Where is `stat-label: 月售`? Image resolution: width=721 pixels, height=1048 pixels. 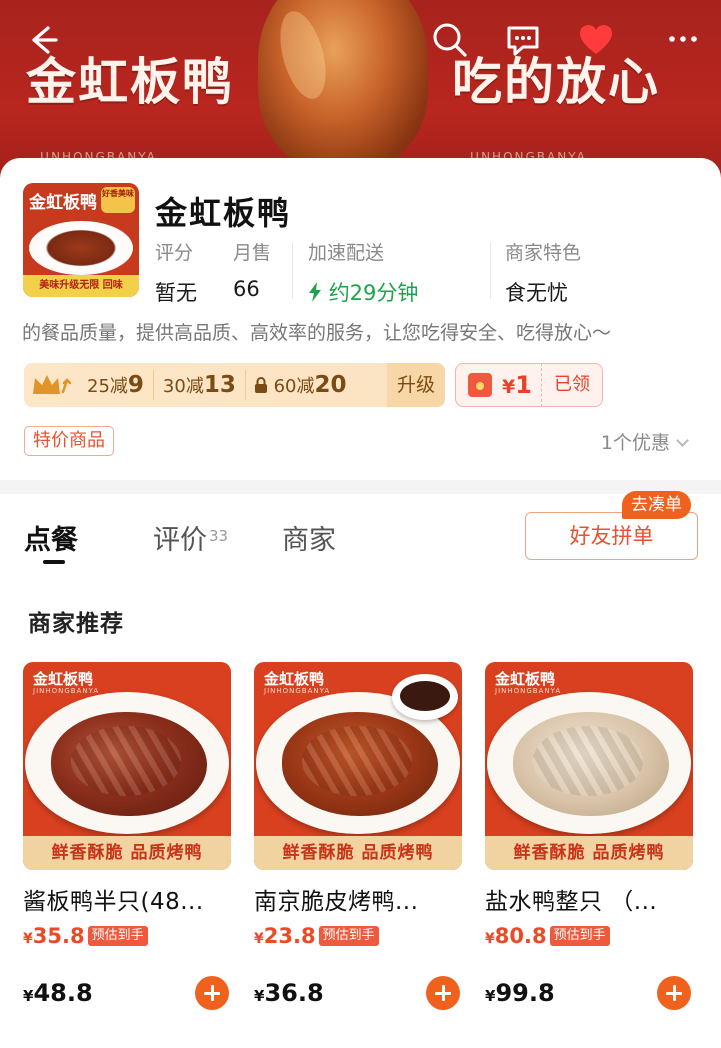 stat-label: 月售 is located at coordinates (252, 253).